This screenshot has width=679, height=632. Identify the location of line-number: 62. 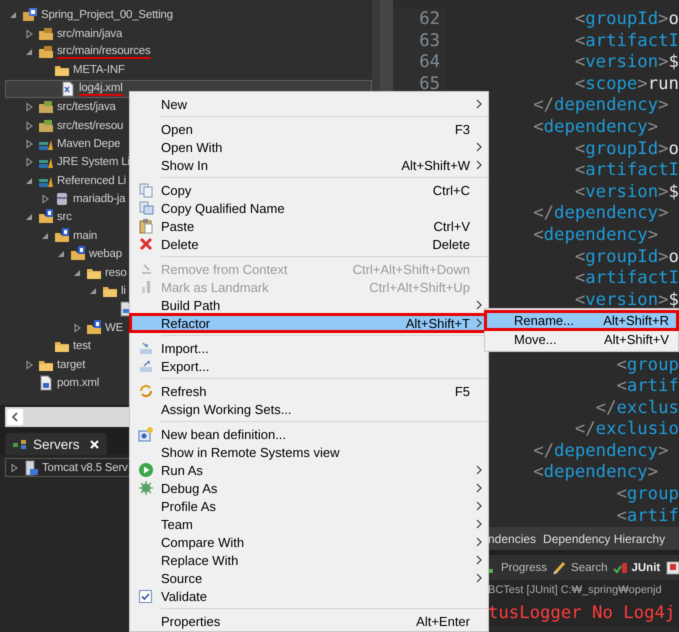
(419, 20).